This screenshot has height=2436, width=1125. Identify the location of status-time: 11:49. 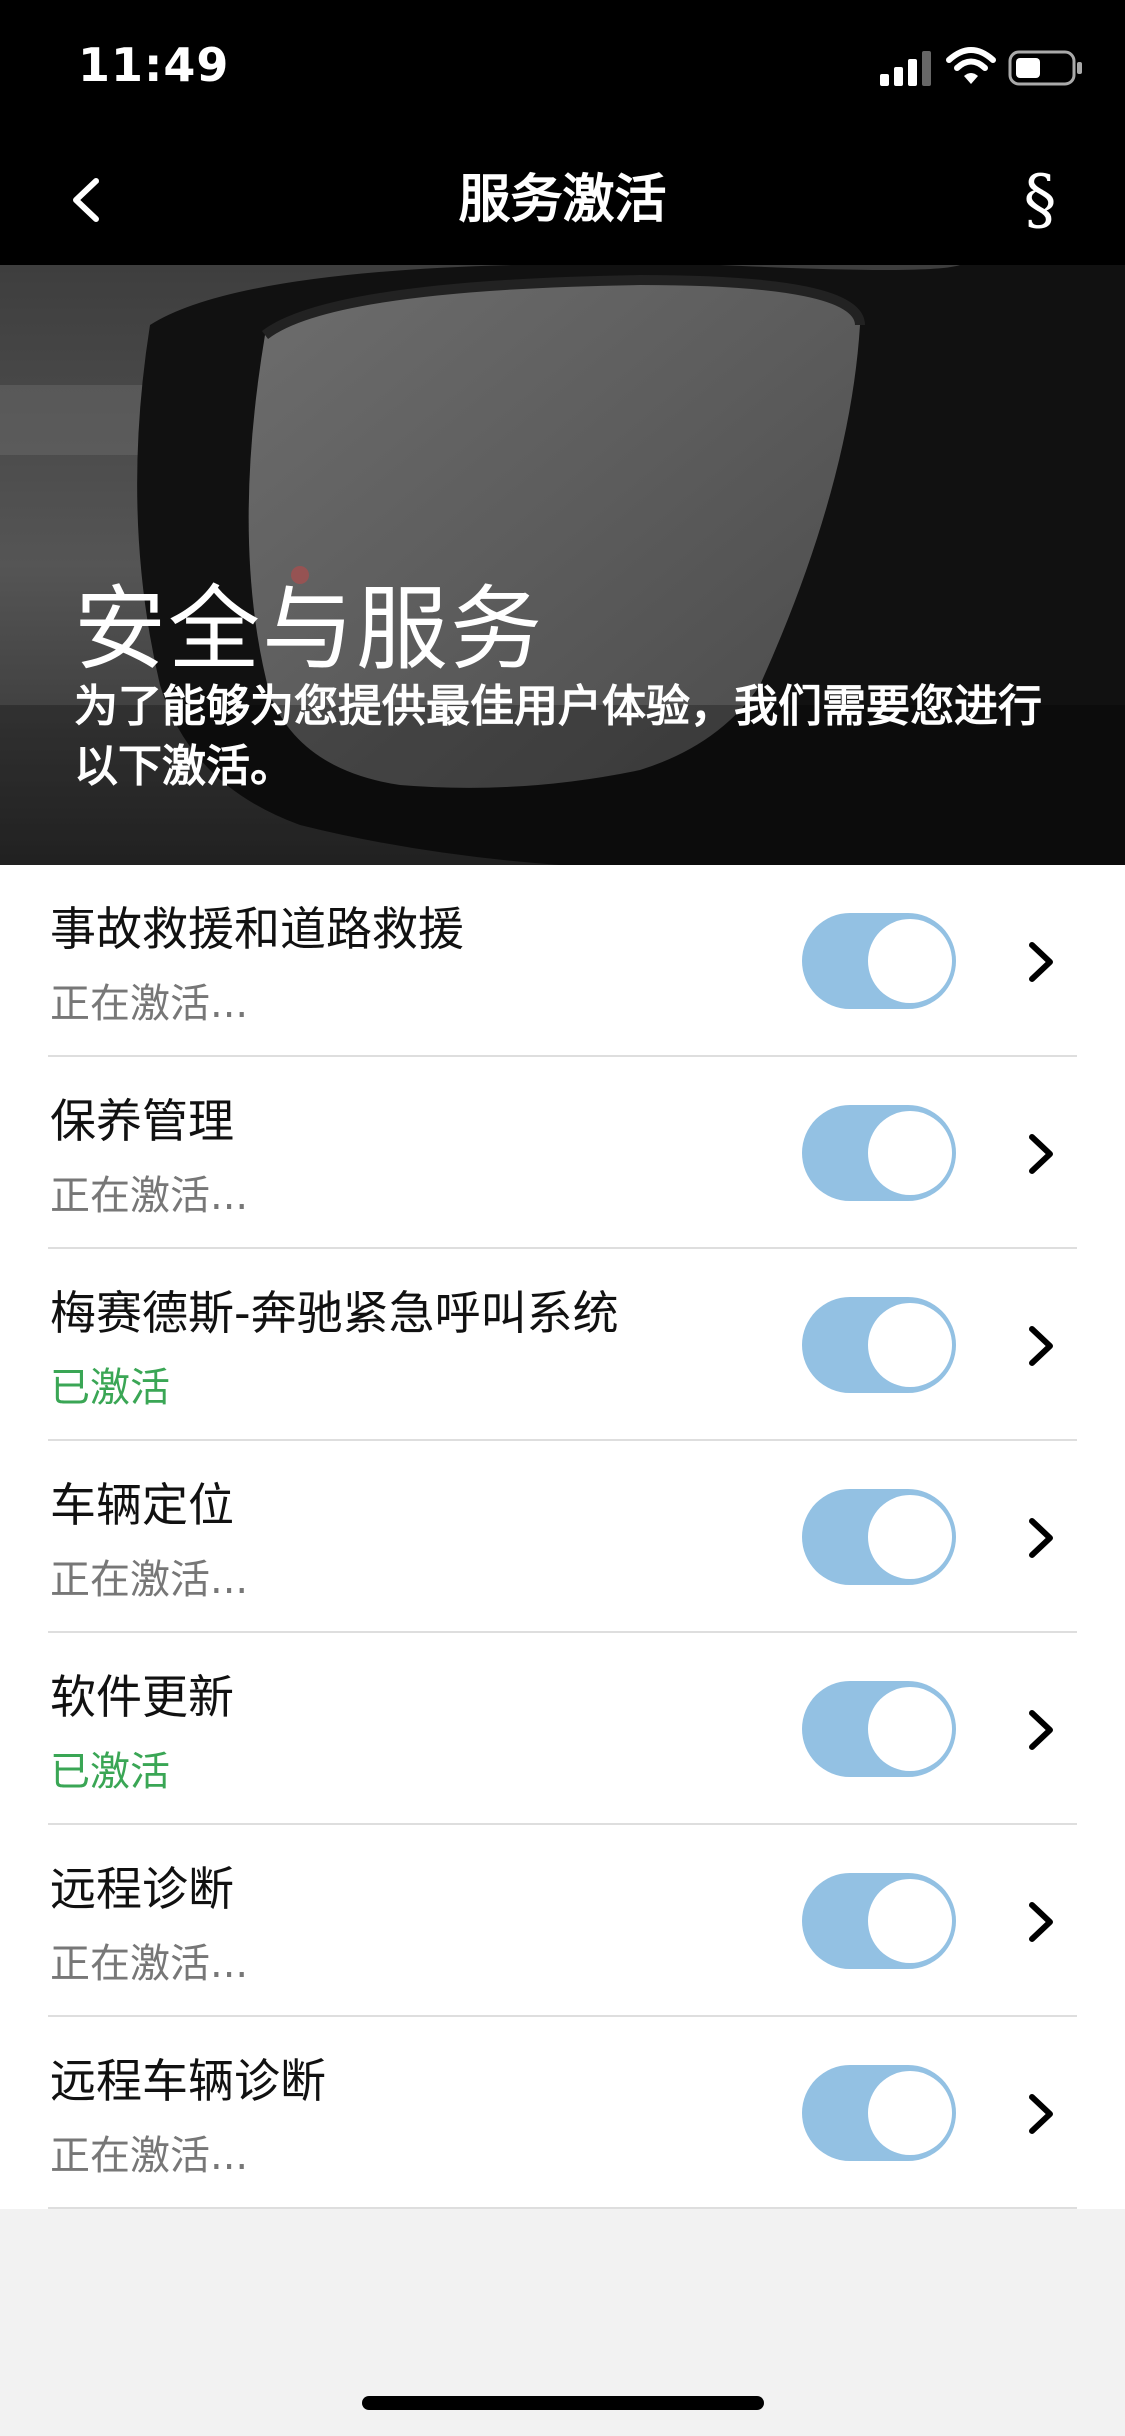
(154, 65).